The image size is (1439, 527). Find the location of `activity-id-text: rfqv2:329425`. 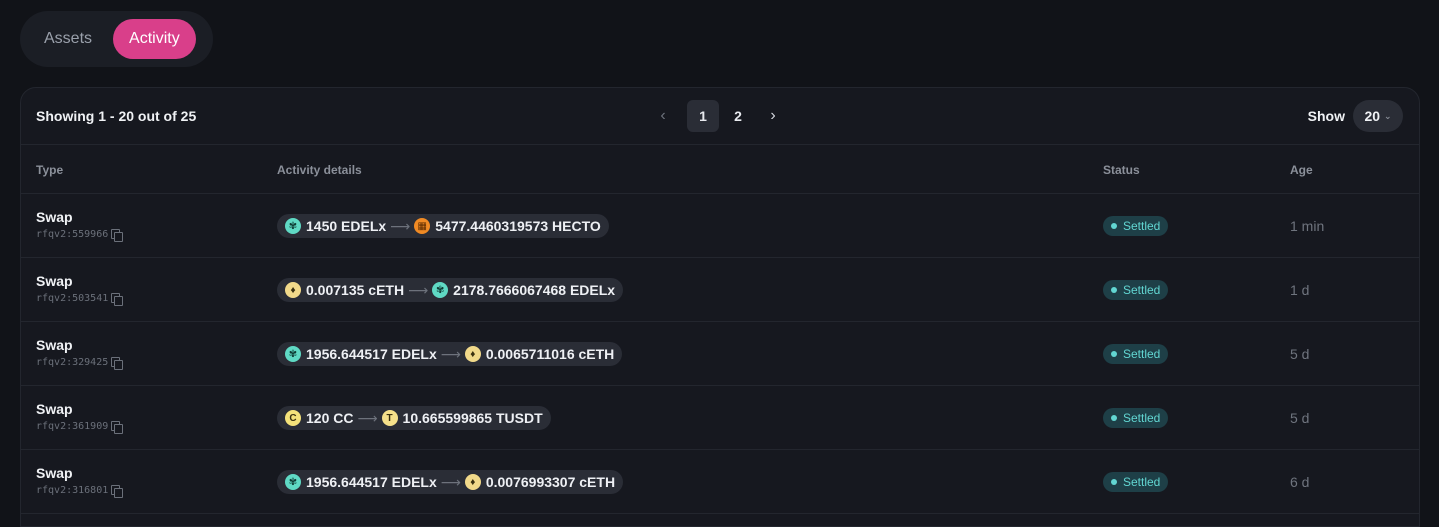

activity-id-text: rfqv2:329425 is located at coordinates (72, 362).